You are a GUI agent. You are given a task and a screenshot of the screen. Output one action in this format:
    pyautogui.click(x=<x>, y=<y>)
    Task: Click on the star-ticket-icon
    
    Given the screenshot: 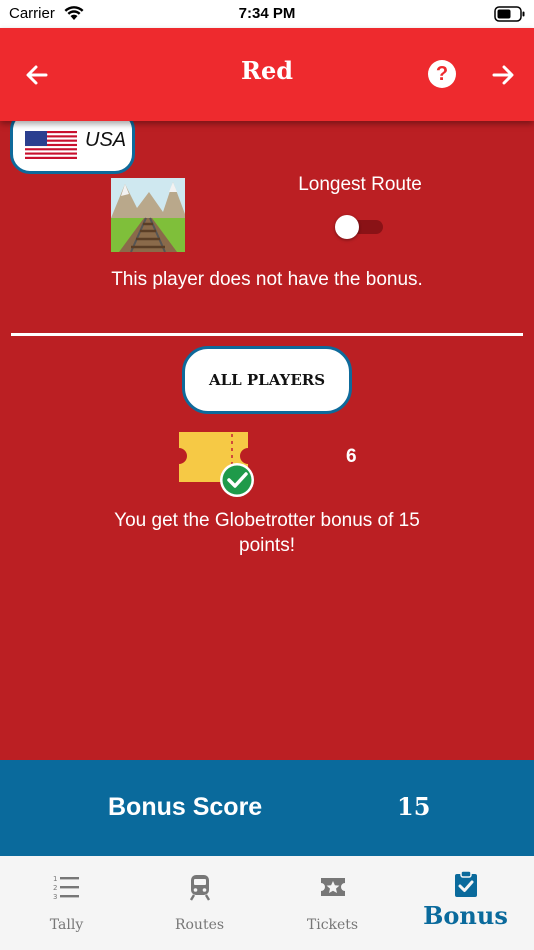 What is the action you would take?
    pyautogui.click(x=333, y=887)
    